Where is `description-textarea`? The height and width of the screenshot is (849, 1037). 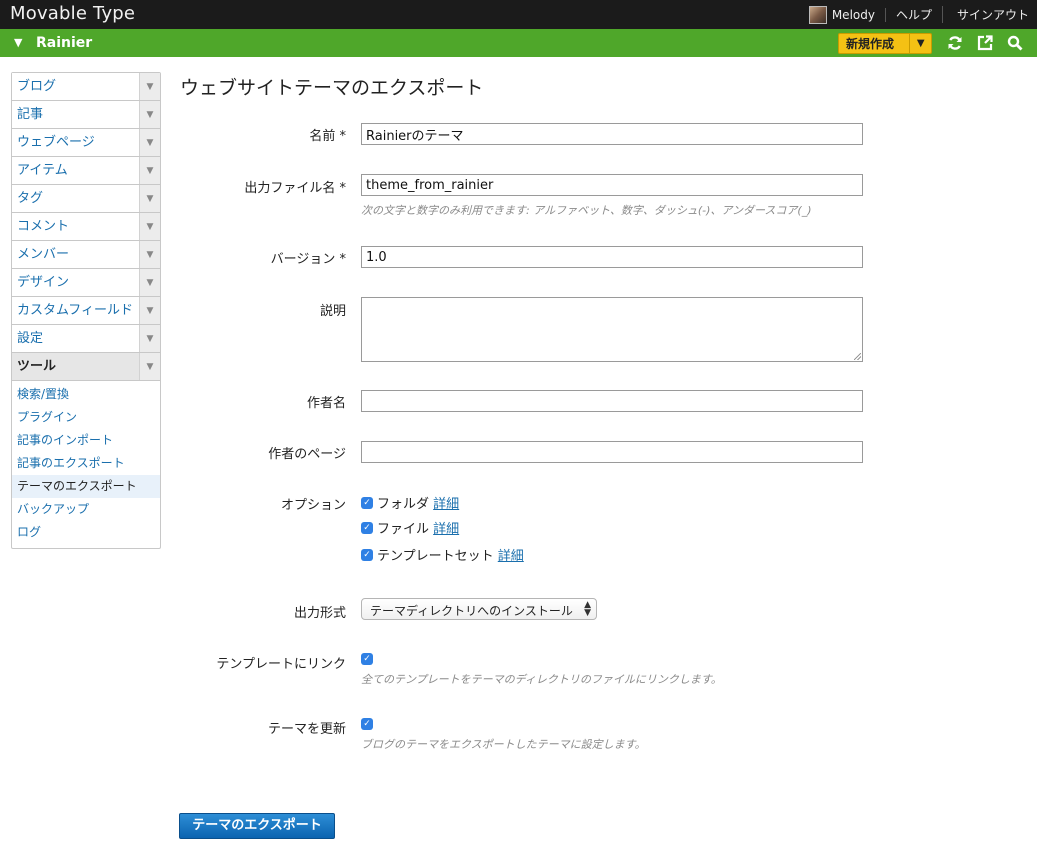 description-textarea is located at coordinates (612, 329).